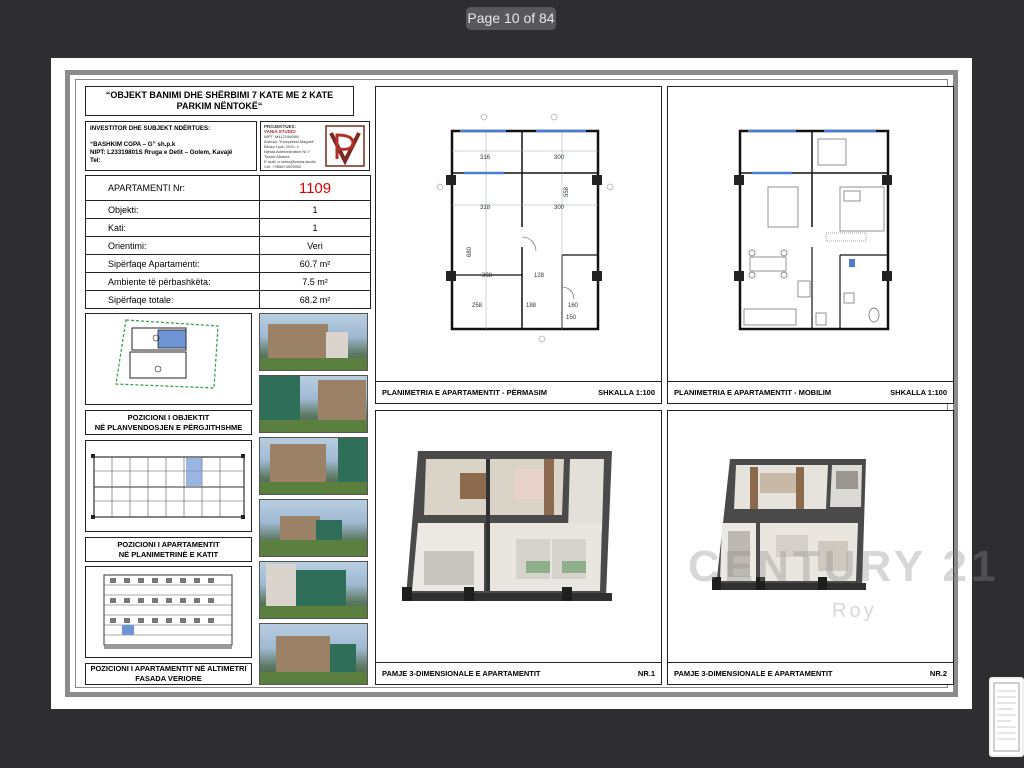 The image size is (1024, 768). What do you see at coordinates (172, 245) in the screenshot?
I see `info-label: Orientimi:` at bounding box center [172, 245].